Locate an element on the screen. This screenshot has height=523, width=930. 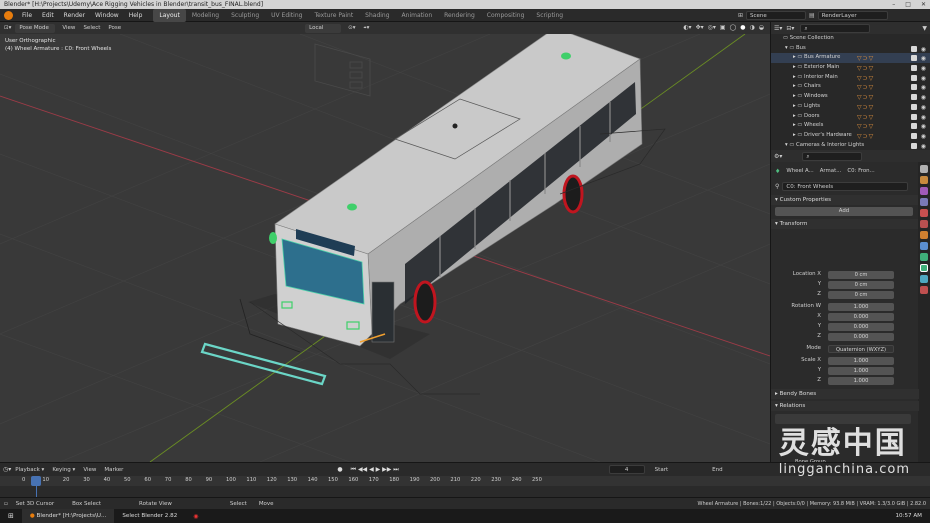
outliner-item: ▾ ▭ Bus ◉ is located at coordinates (850, 49).